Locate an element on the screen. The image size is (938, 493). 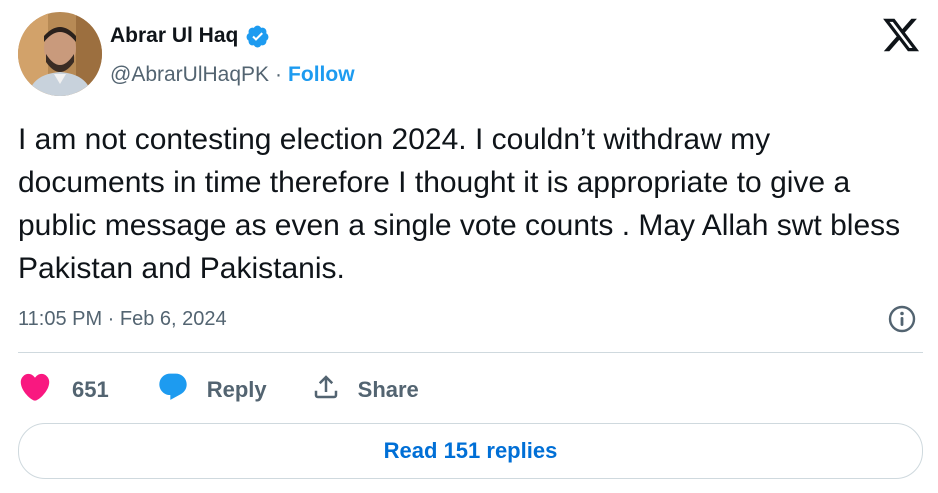
handle-row: @AbrarUlHaqPK · Follow is located at coordinates (232, 75).